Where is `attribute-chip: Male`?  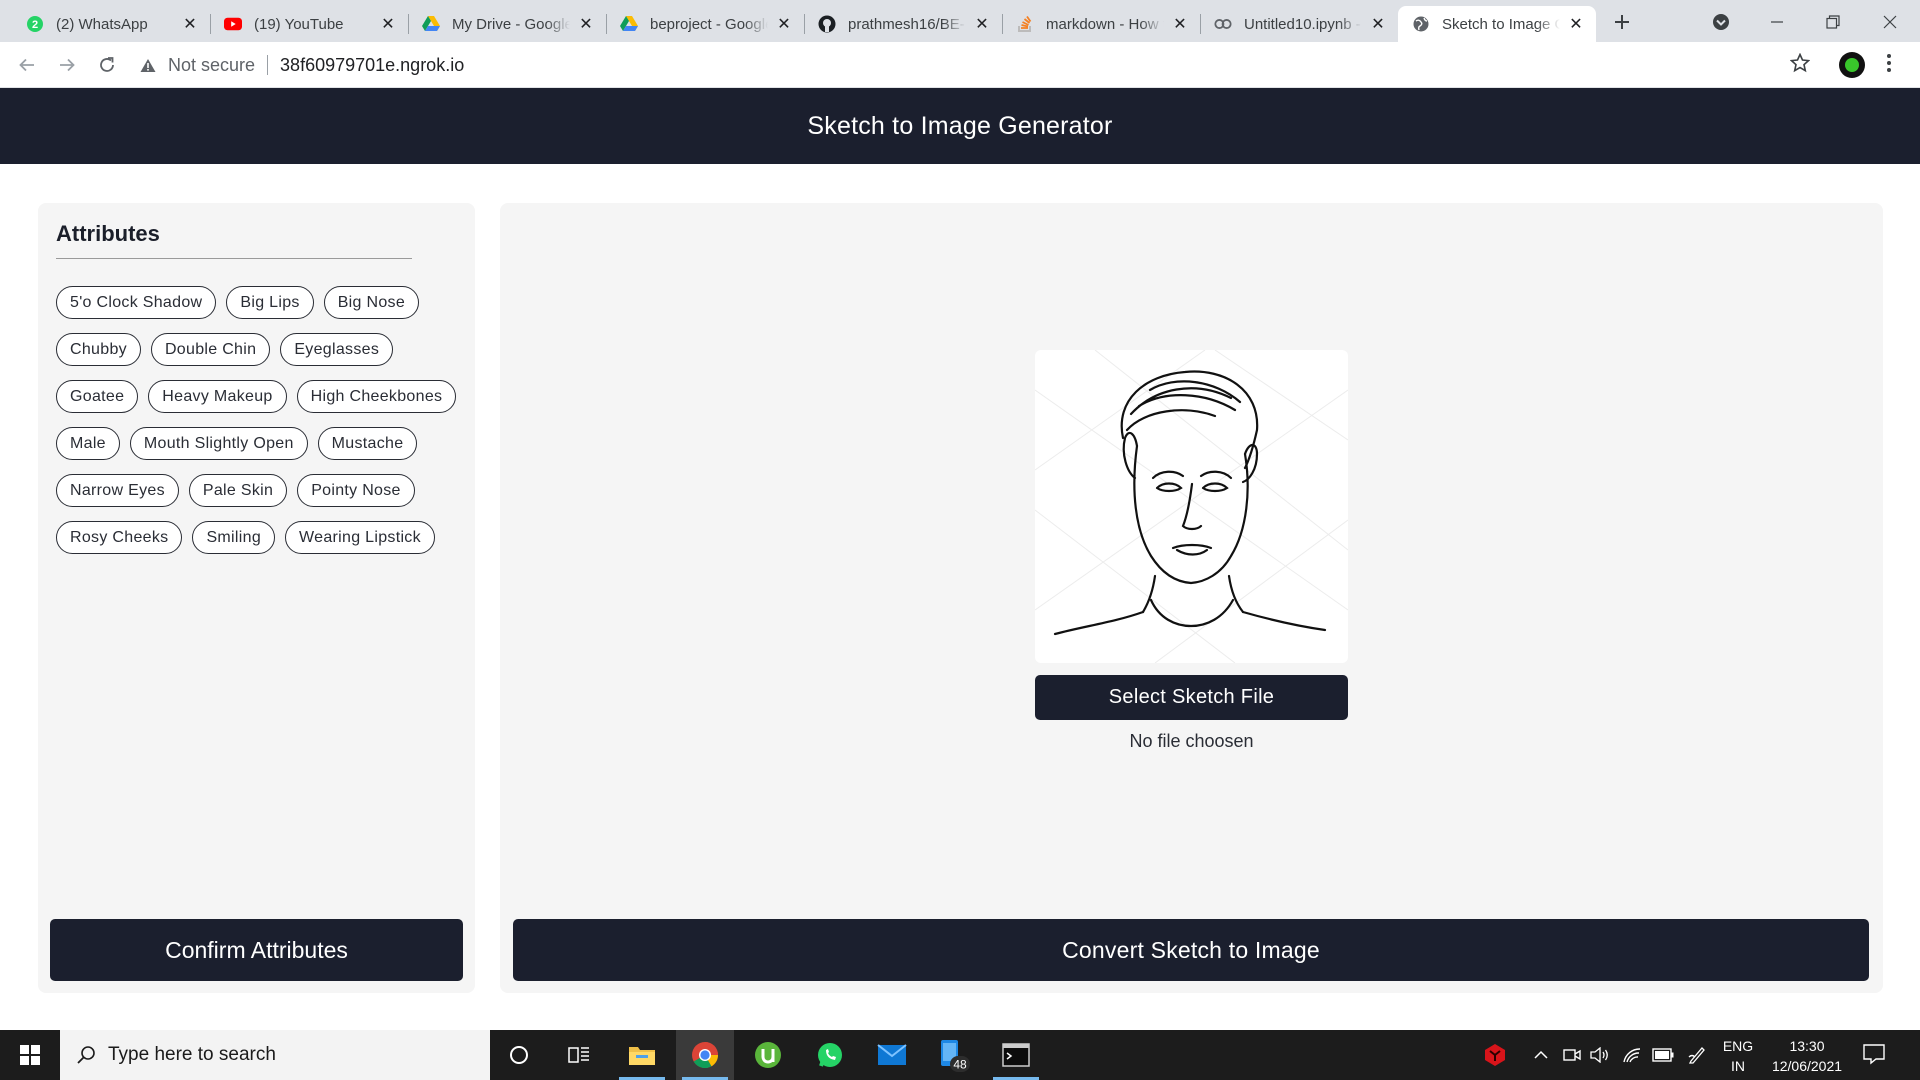
attribute-chip: Male is located at coordinates (88, 443).